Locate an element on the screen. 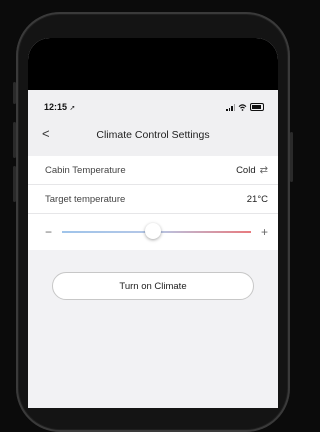  target-temperature-row: Target temperature 21°C is located at coordinates (153, 199).